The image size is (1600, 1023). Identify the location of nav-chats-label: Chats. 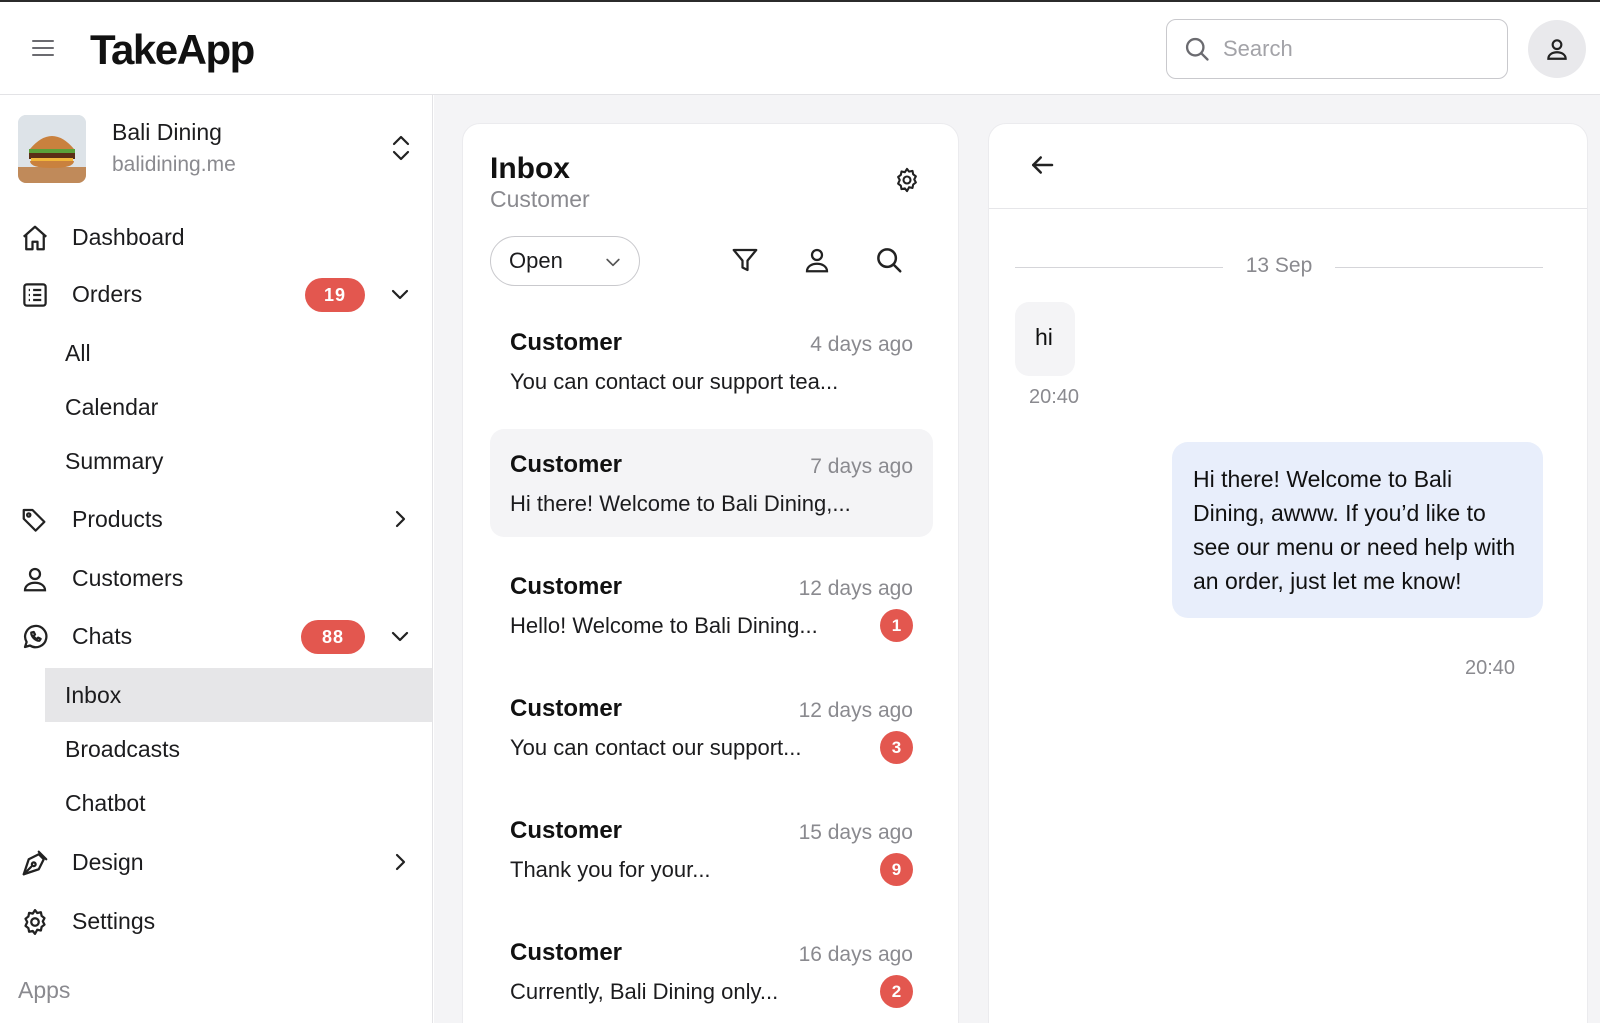
(102, 636).